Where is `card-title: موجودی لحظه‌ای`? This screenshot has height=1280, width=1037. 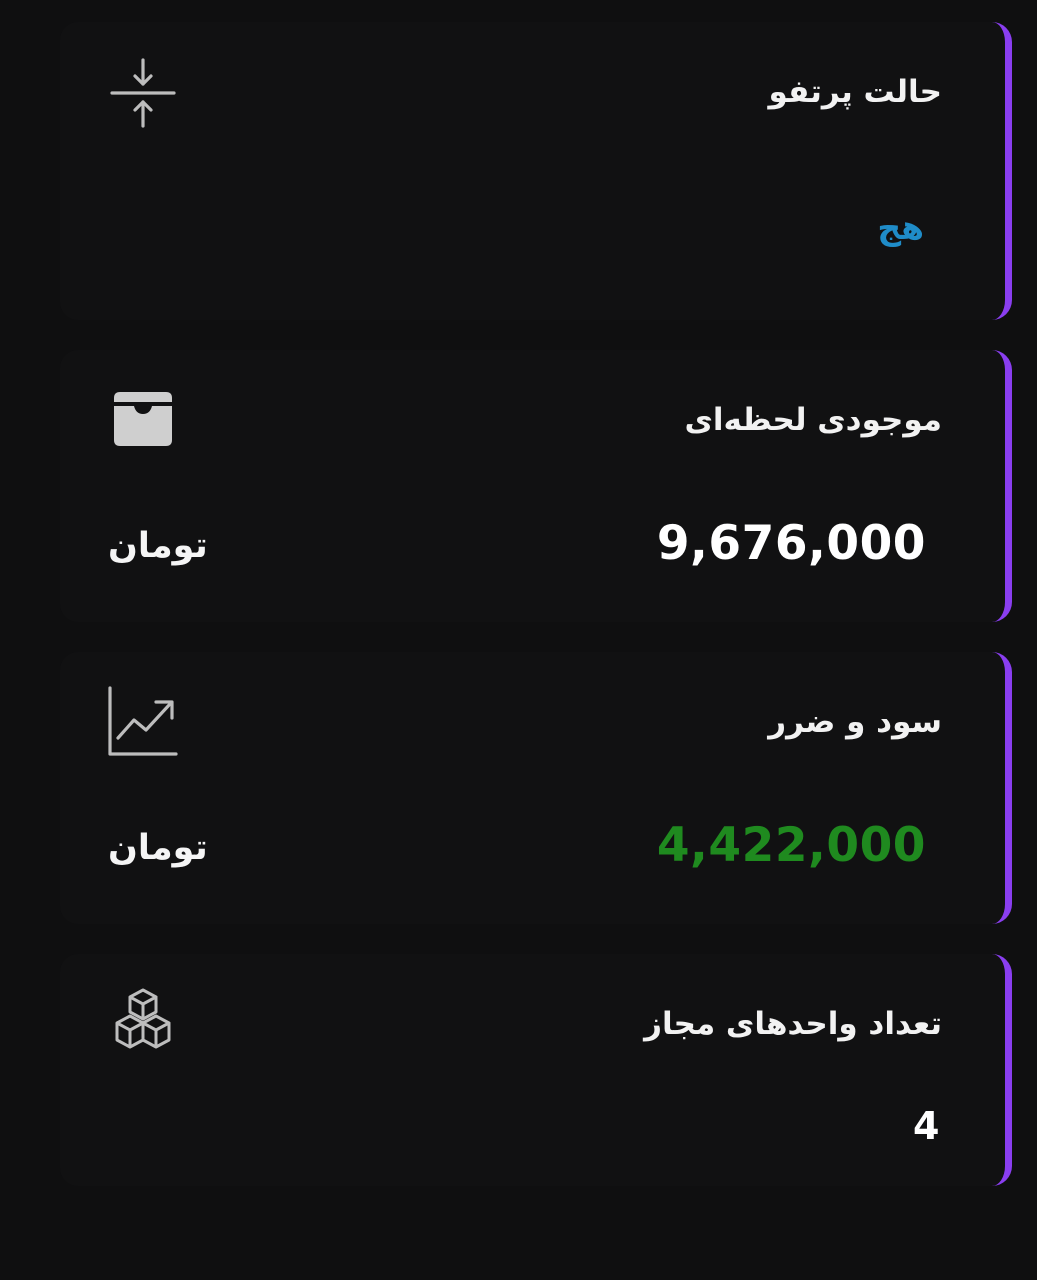 card-title: موجودی لحظه‌ای is located at coordinates (813, 420).